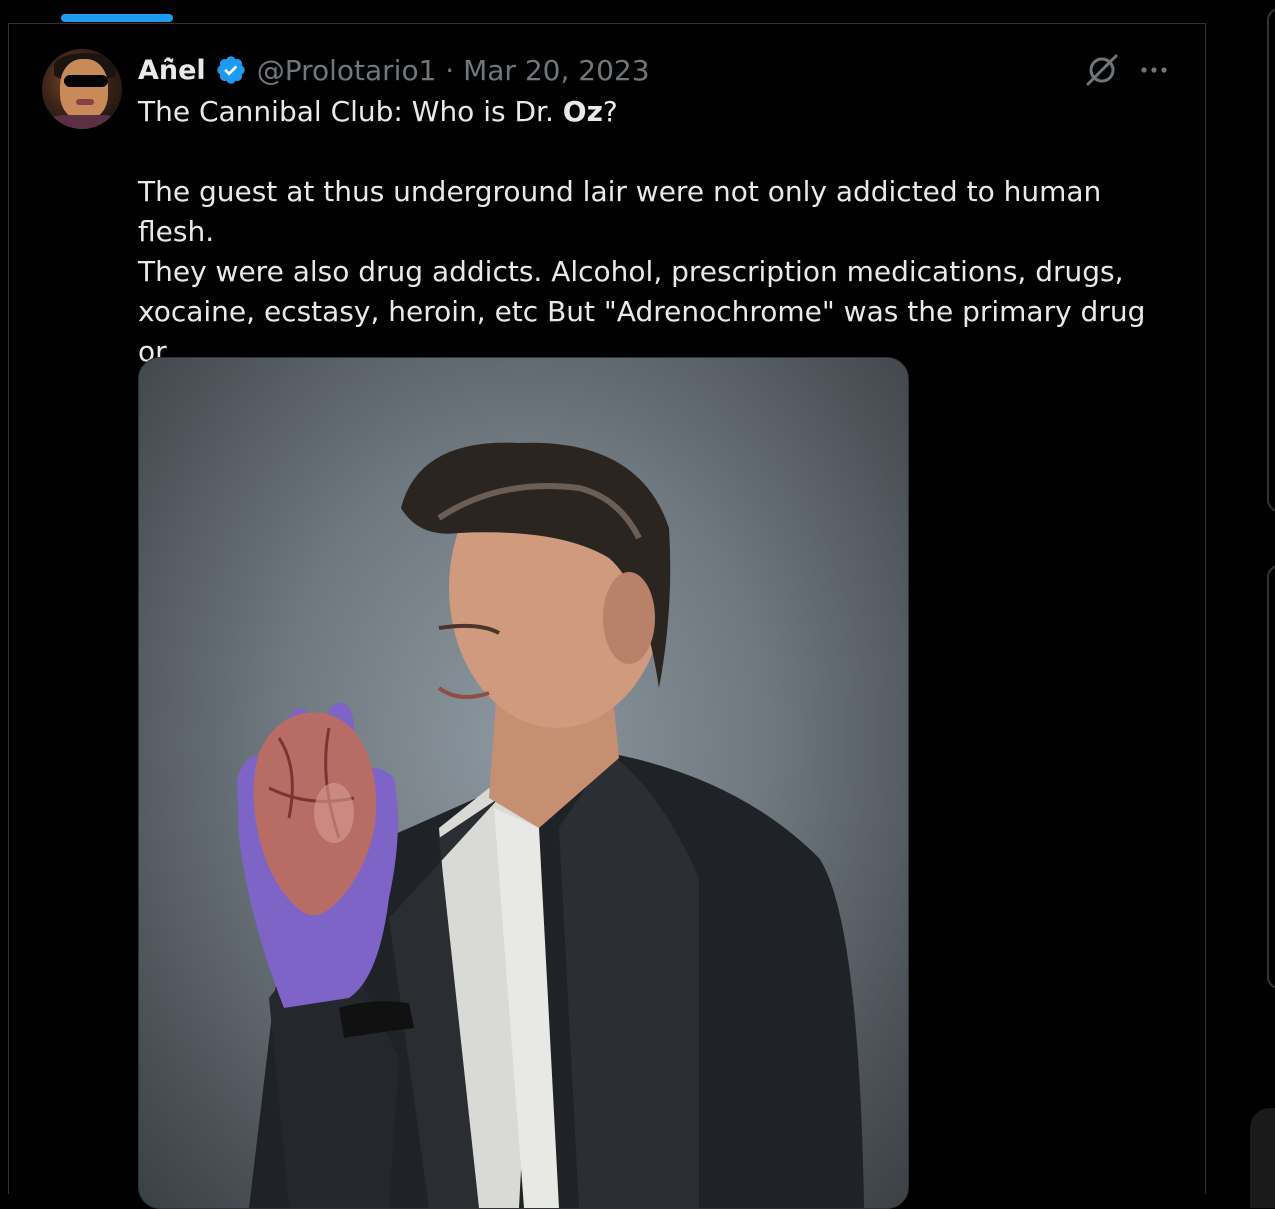  I want to click on author-handle: @Prolotario1, so click(347, 70).